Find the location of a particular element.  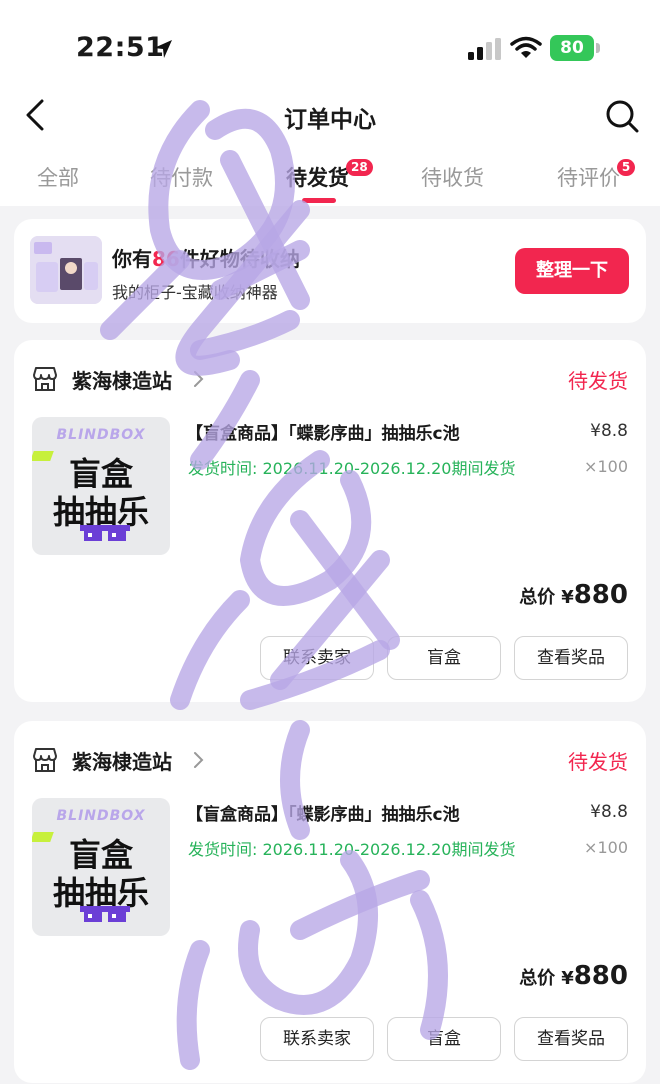

tab-all: 全部 is located at coordinates (58, 177).